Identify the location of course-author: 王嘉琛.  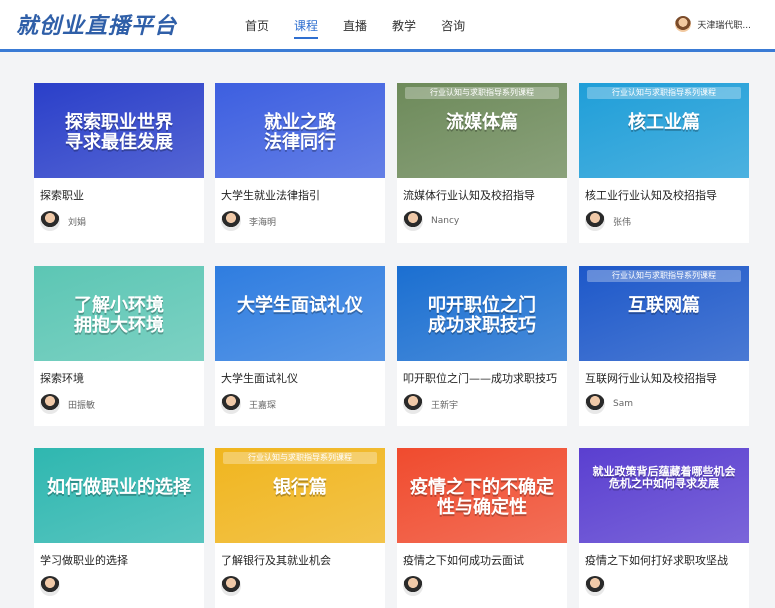
(248, 404).